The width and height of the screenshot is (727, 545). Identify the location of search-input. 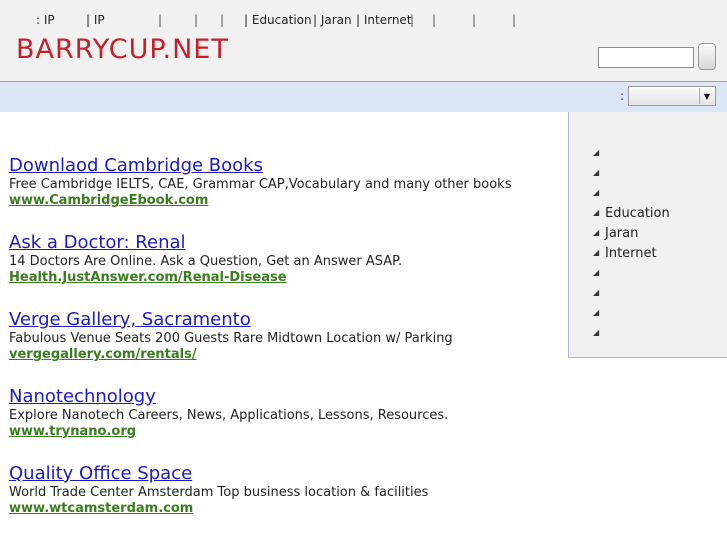
(646, 57).